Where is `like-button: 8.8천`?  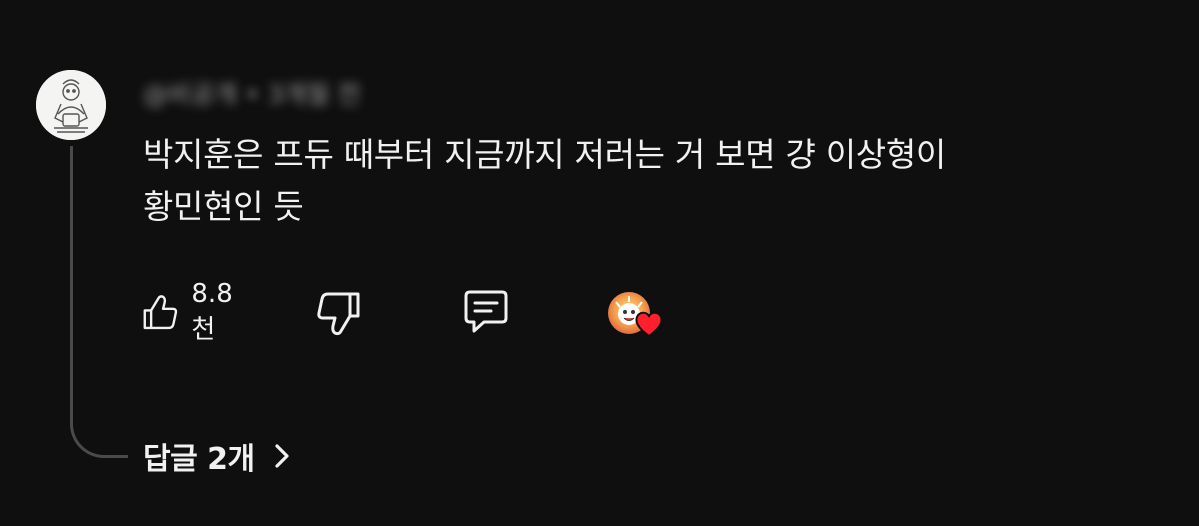 like-button: 8.8천 is located at coordinates (191, 312).